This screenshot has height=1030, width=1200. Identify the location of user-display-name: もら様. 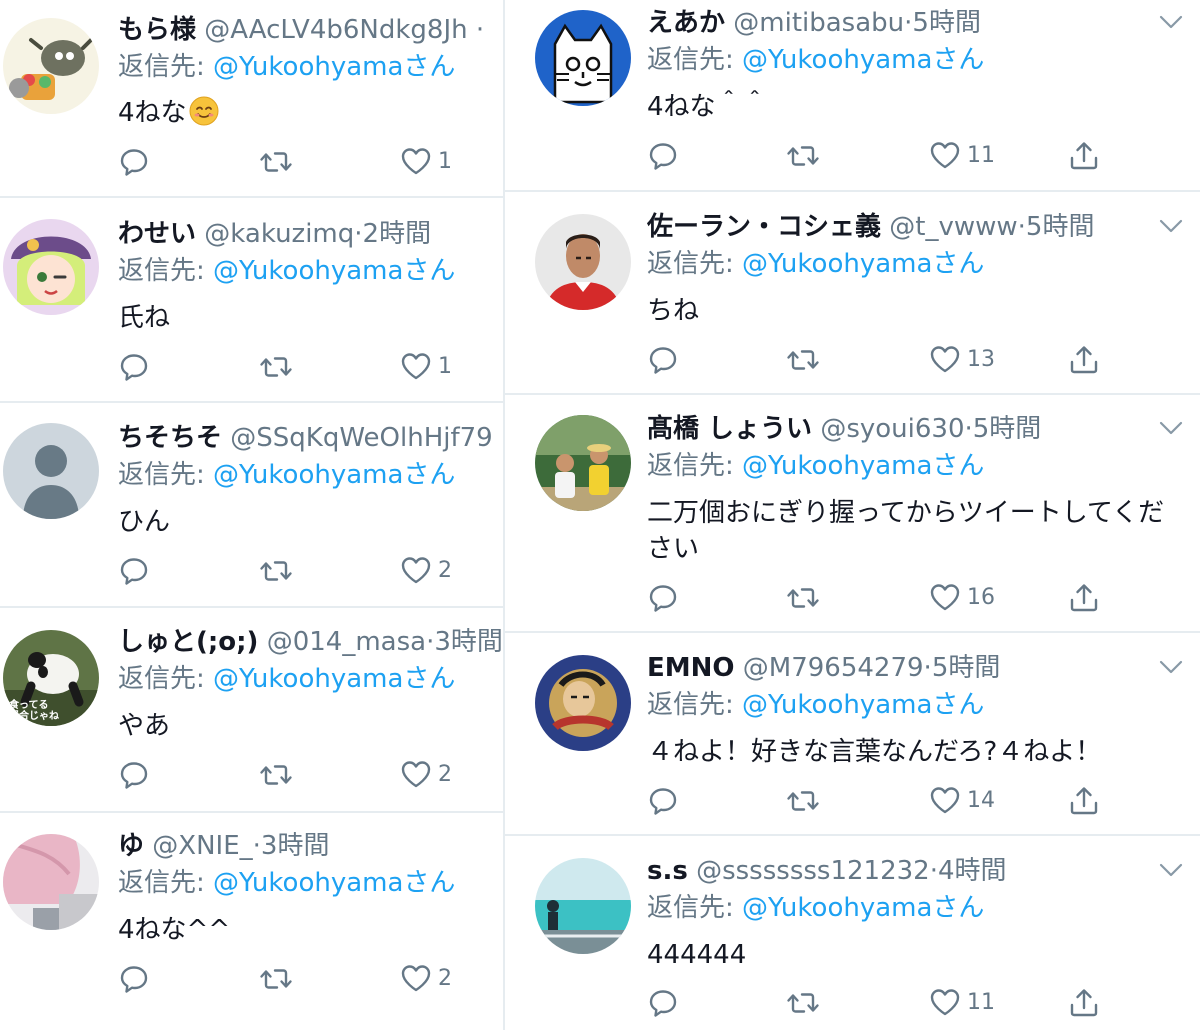
(157, 30).